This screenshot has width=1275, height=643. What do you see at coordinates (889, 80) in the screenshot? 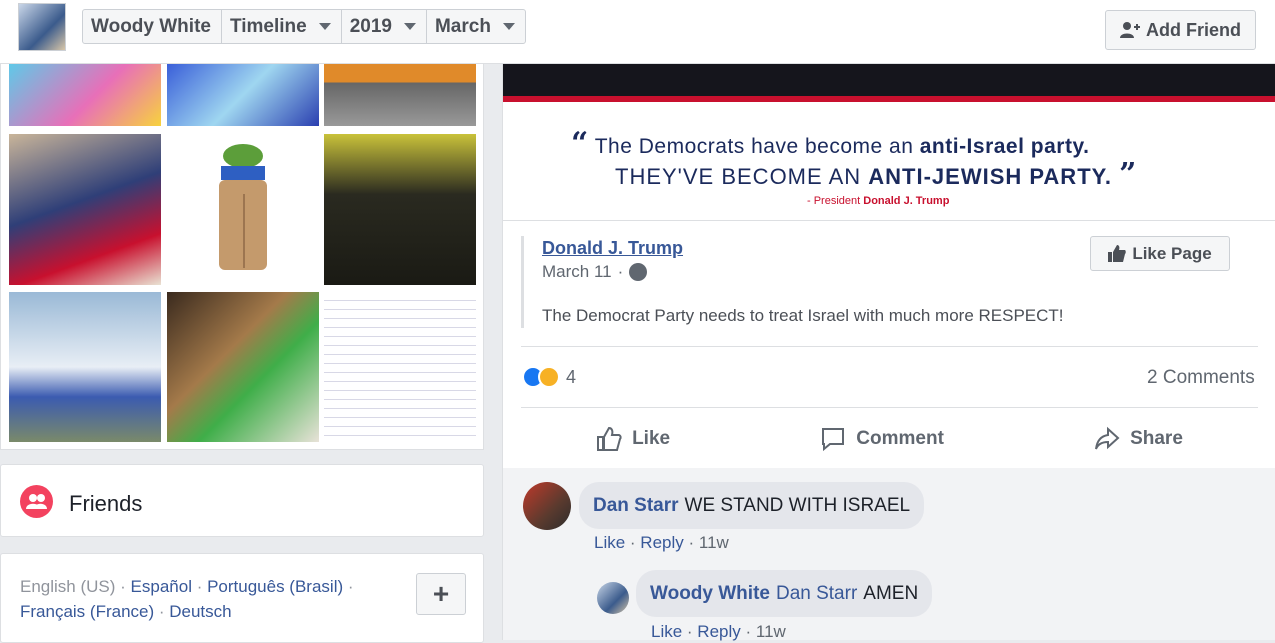
I see `image-photo-strip` at bounding box center [889, 80].